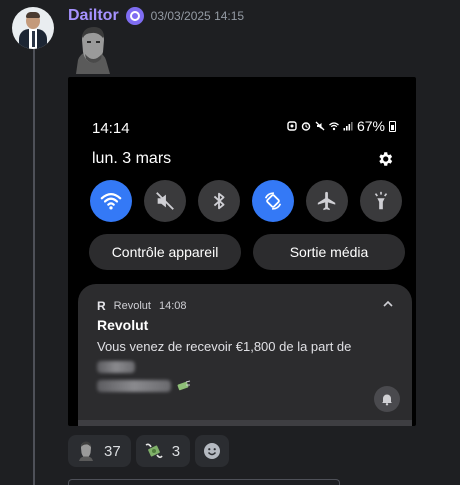 Image resolution: width=460 pixels, height=485 pixels. I want to click on bluetooth-icon, so click(219, 201).